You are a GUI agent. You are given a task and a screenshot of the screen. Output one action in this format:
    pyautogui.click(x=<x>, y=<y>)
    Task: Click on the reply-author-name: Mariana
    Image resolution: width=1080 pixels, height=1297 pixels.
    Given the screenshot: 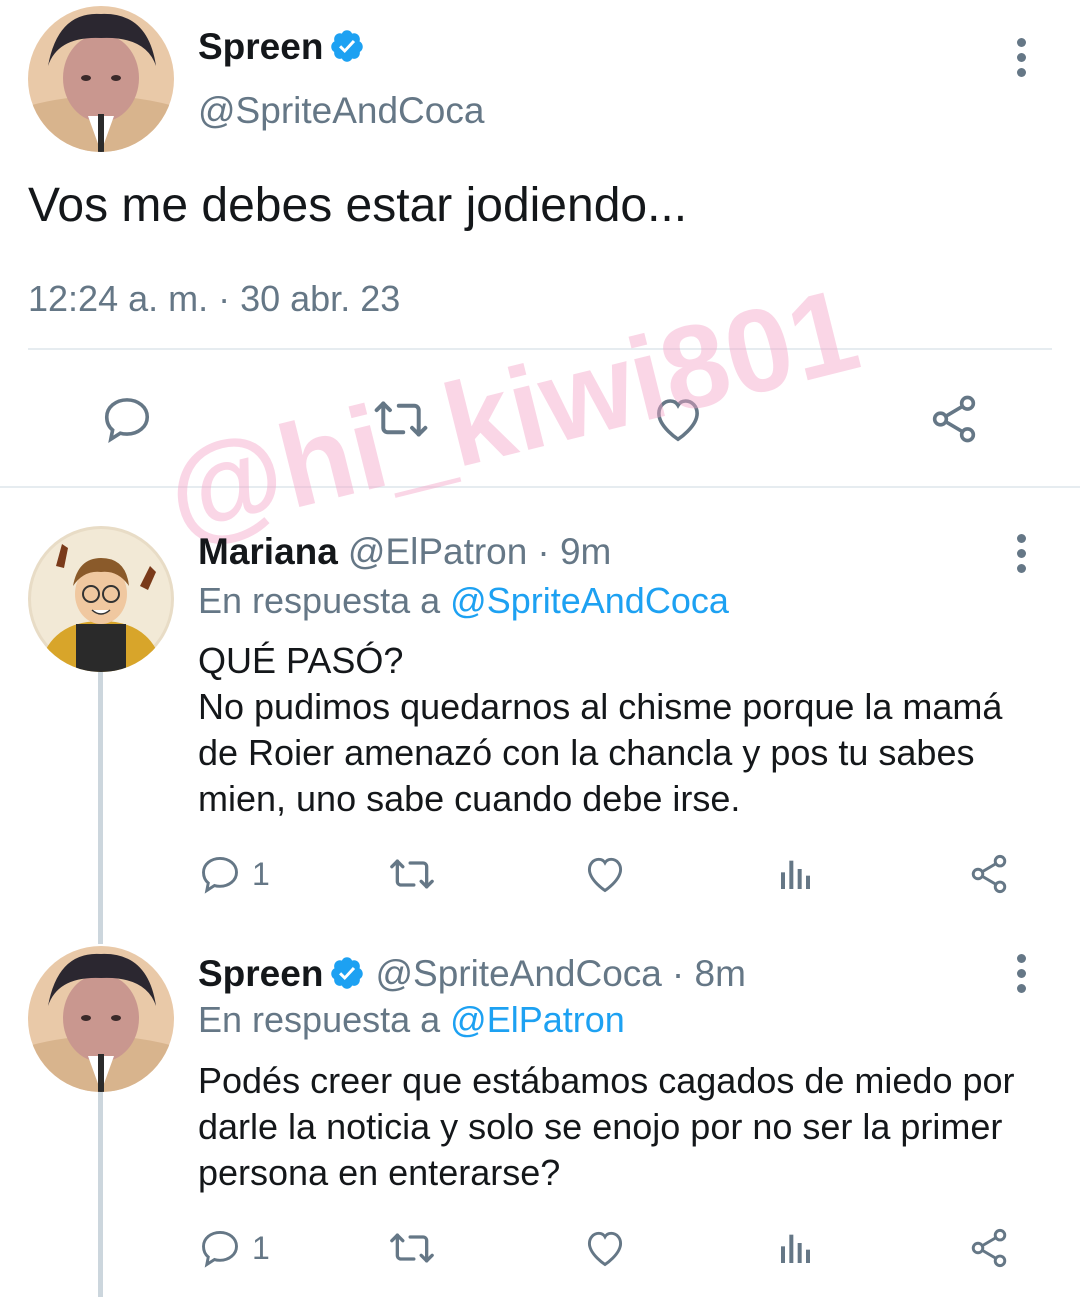 What is the action you would take?
    pyautogui.click(x=268, y=551)
    